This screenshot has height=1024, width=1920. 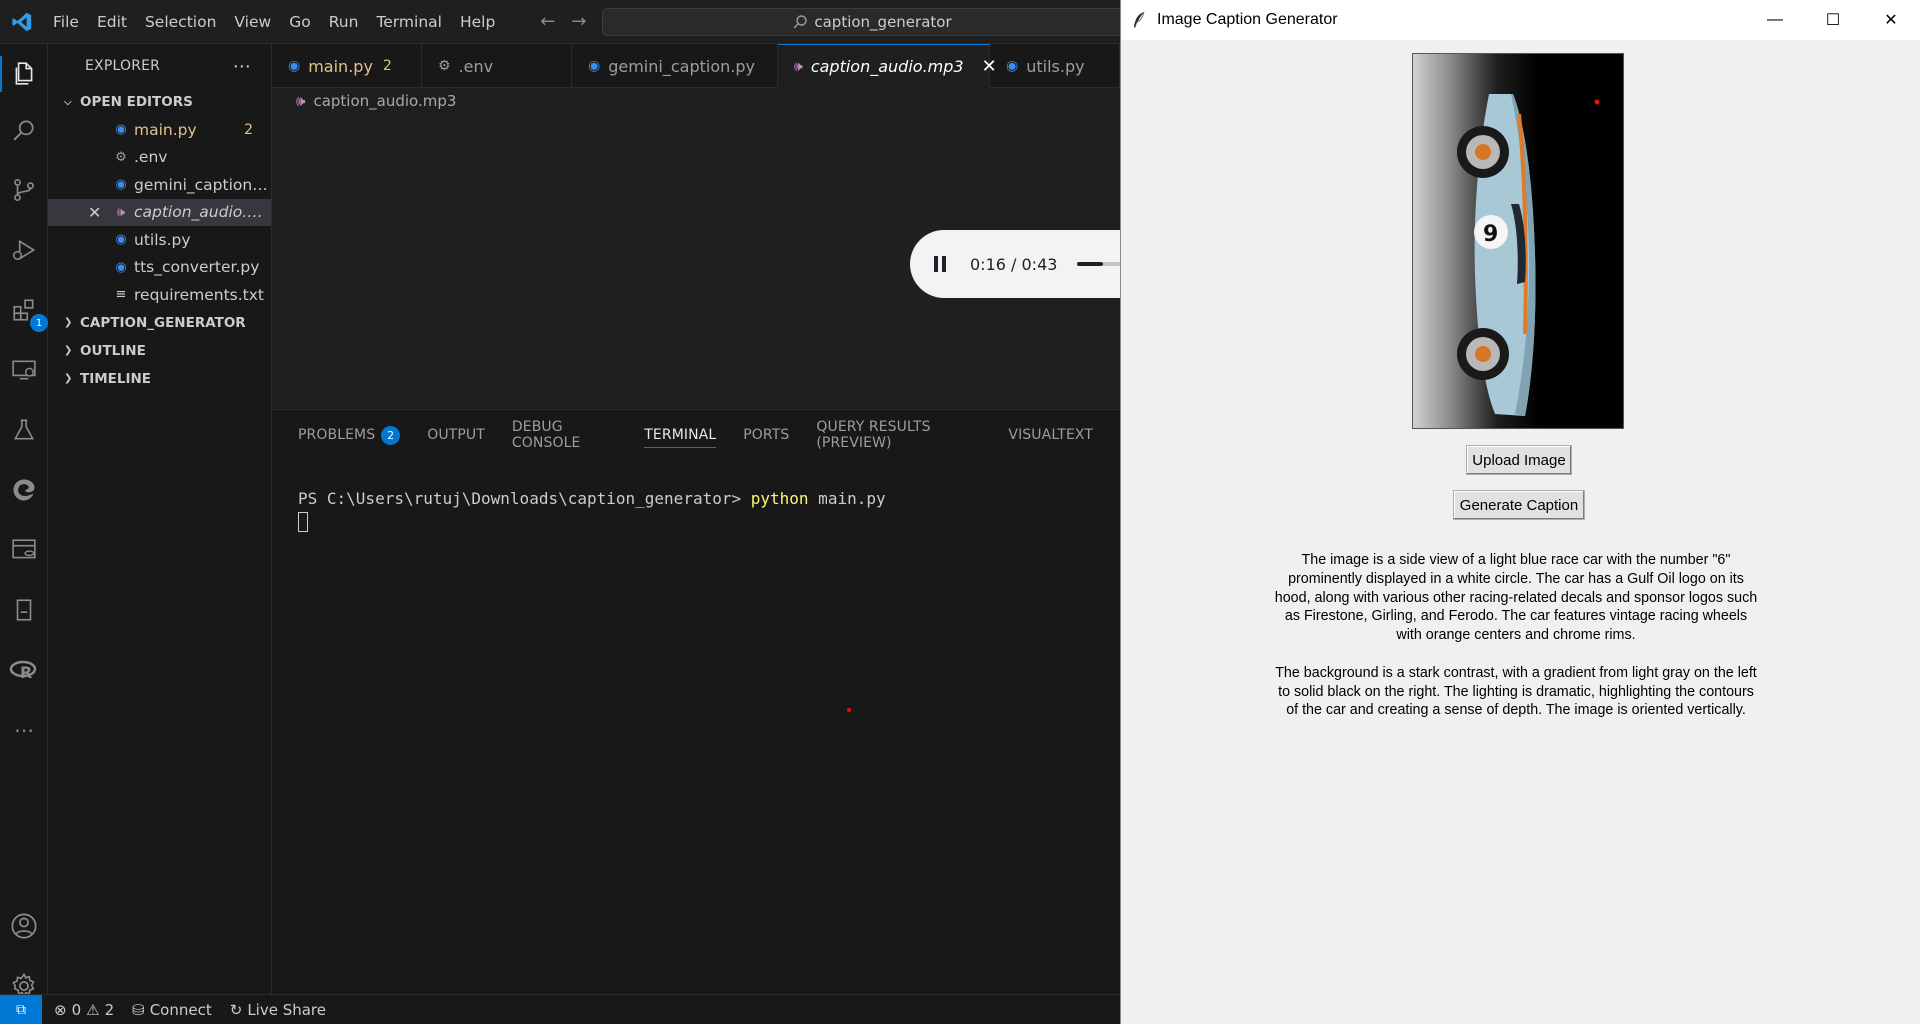 What do you see at coordinates (236, 1009) in the screenshot?
I see `live-share-icon: ↻` at bounding box center [236, 1009].